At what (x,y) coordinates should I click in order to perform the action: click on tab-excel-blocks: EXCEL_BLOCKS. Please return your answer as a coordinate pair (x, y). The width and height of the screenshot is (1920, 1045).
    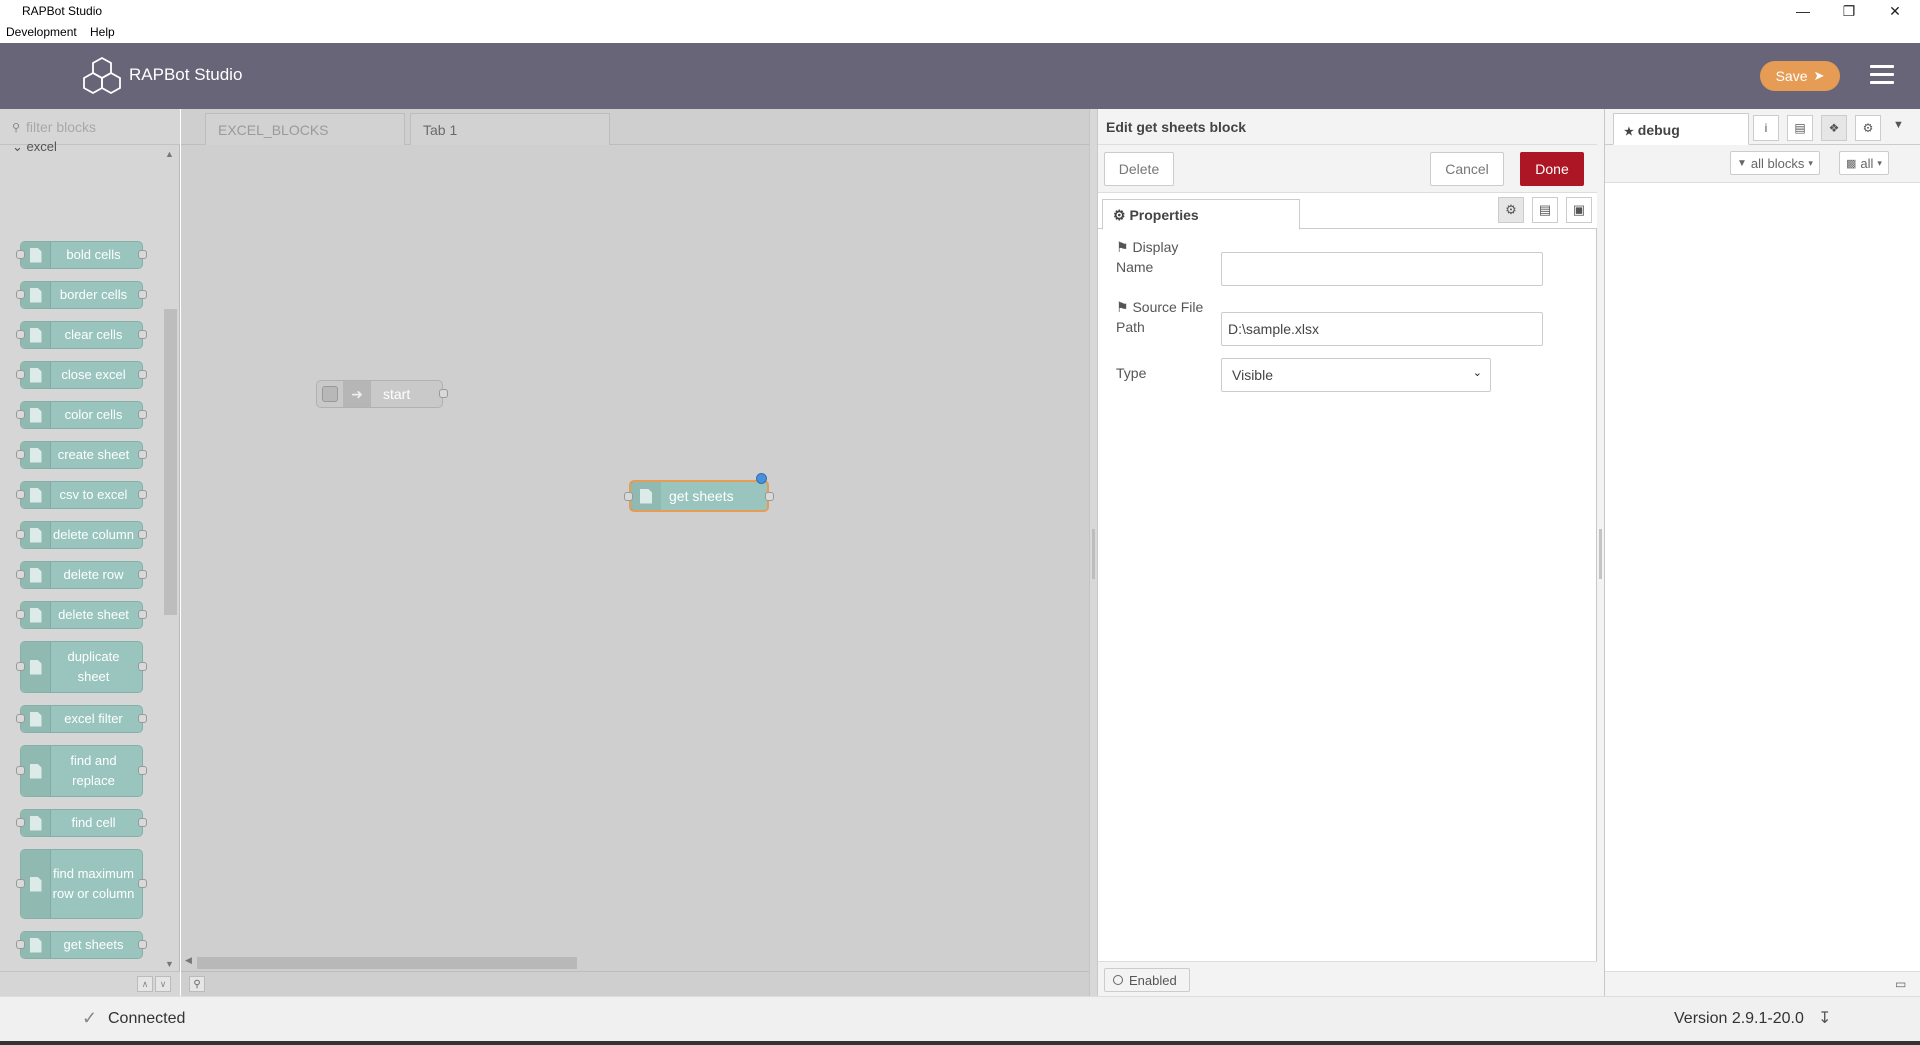
    Looking at the image, I should click on (305, 129).